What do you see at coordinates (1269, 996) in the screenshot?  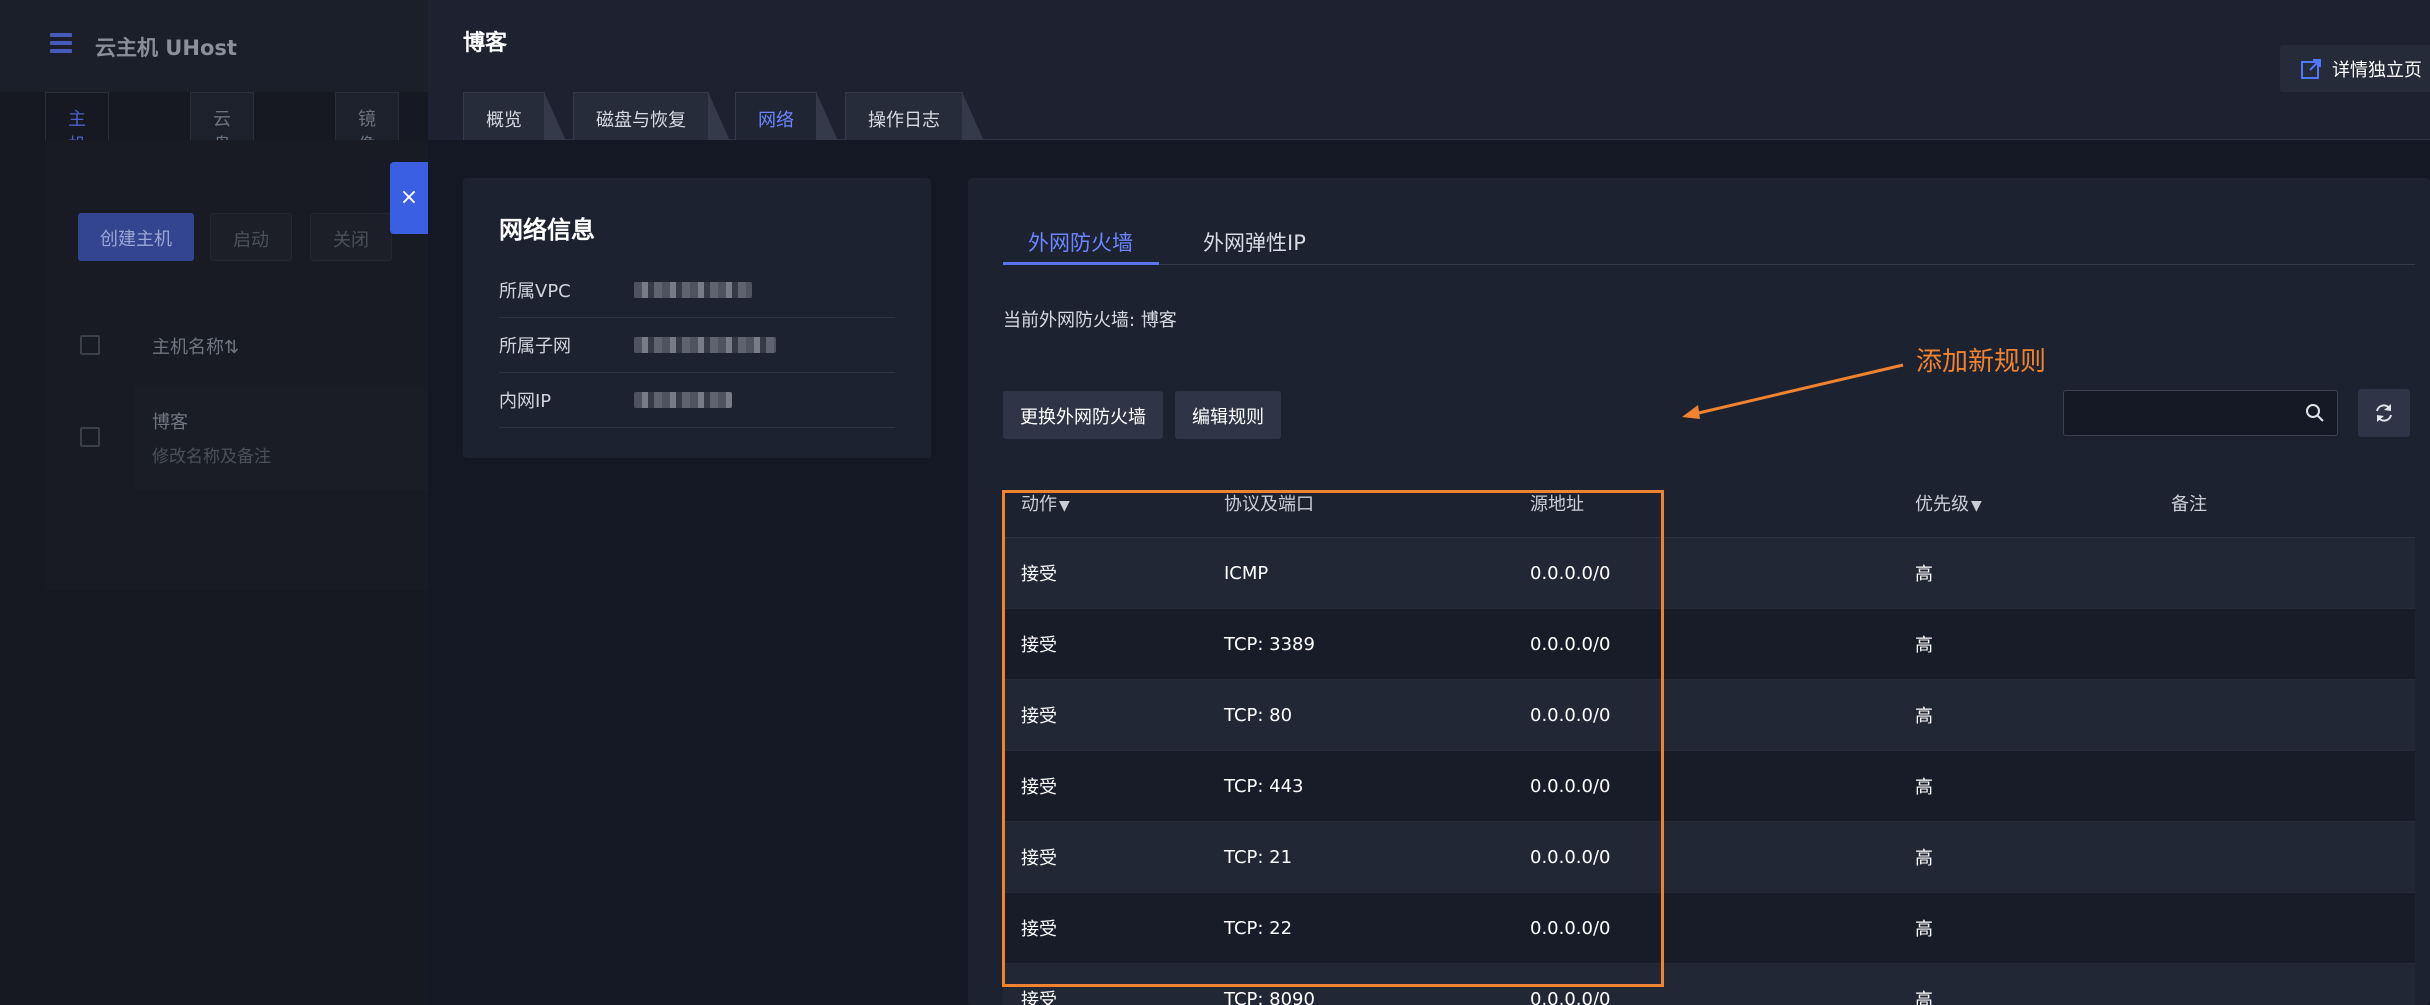 I see `cell-proto: TCP: 8090` at bounding box center [1269, 996].